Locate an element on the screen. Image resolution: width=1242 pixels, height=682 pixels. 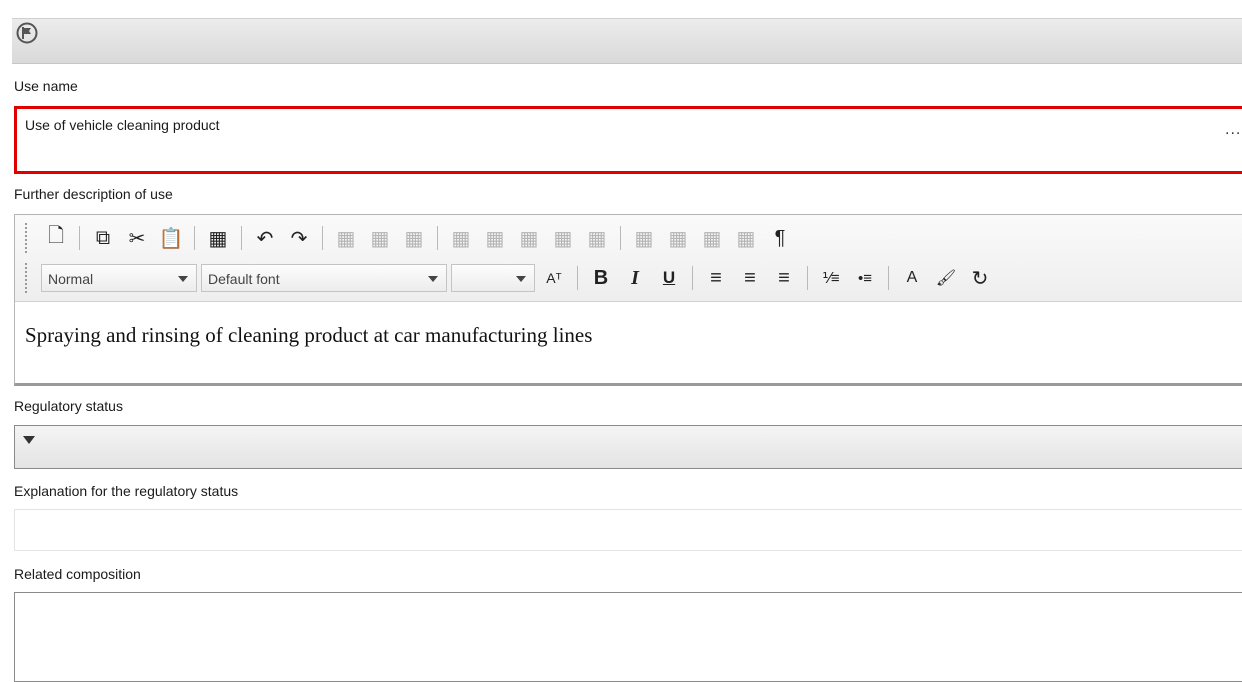
use-name-label: Use name is located at coordinates (46, 86).